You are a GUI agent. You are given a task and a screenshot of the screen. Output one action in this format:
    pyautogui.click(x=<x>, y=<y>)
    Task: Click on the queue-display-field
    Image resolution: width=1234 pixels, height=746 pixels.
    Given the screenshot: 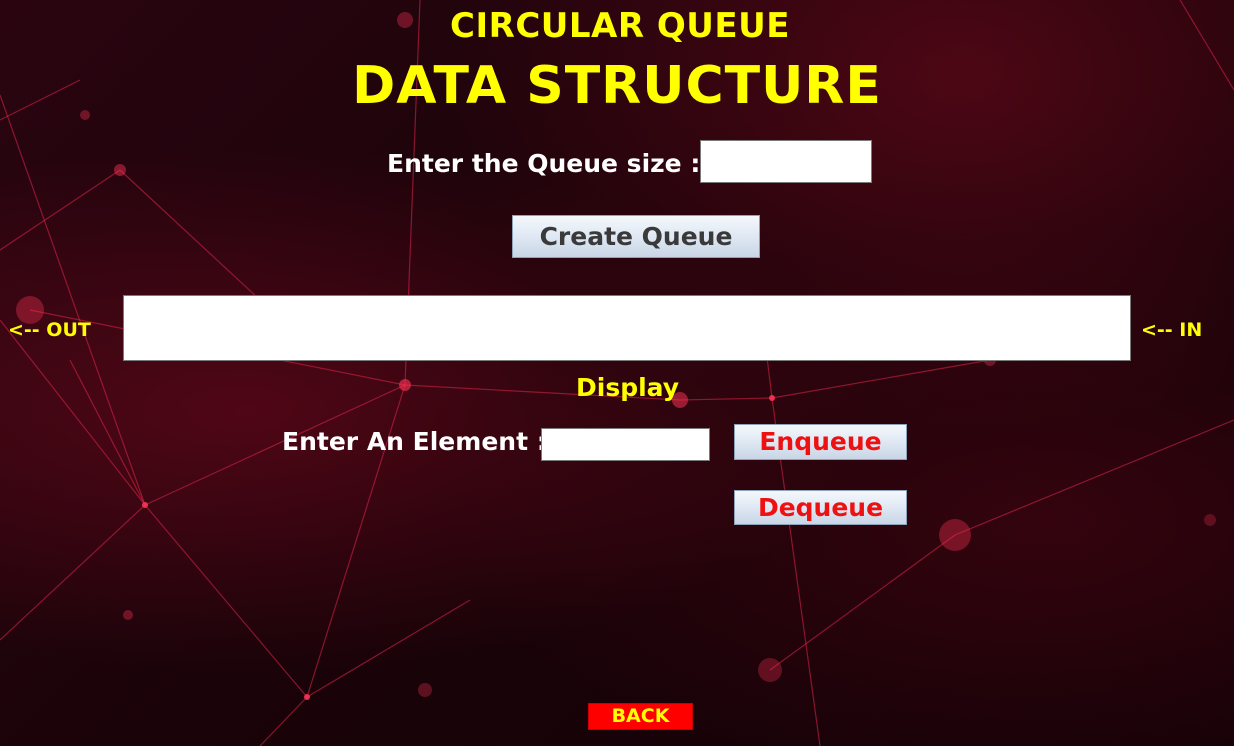 What is the action you would take?
    pyautogui.click(x=627, y=328)
    